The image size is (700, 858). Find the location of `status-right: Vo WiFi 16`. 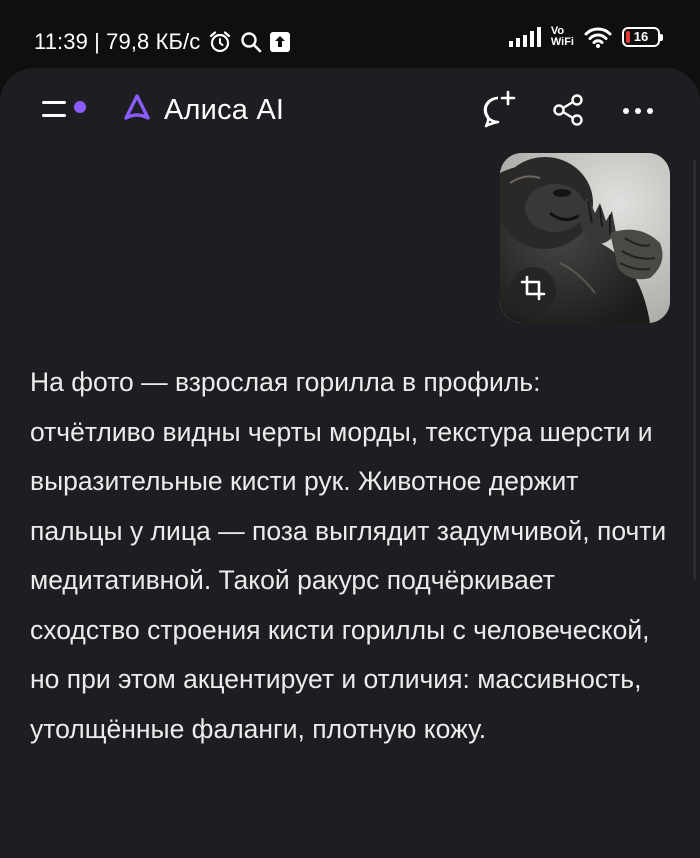

status-right: Vo WiFi 16 is located at coordinates (585, 37).